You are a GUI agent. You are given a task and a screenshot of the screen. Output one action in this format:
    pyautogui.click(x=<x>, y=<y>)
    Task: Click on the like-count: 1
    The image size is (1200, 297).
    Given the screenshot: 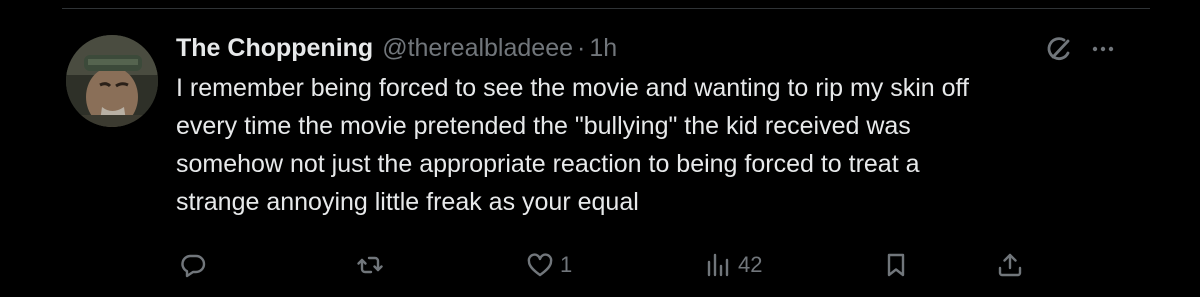 What is the action you would take?
    pyautogui.click(x=566, y=264)
    